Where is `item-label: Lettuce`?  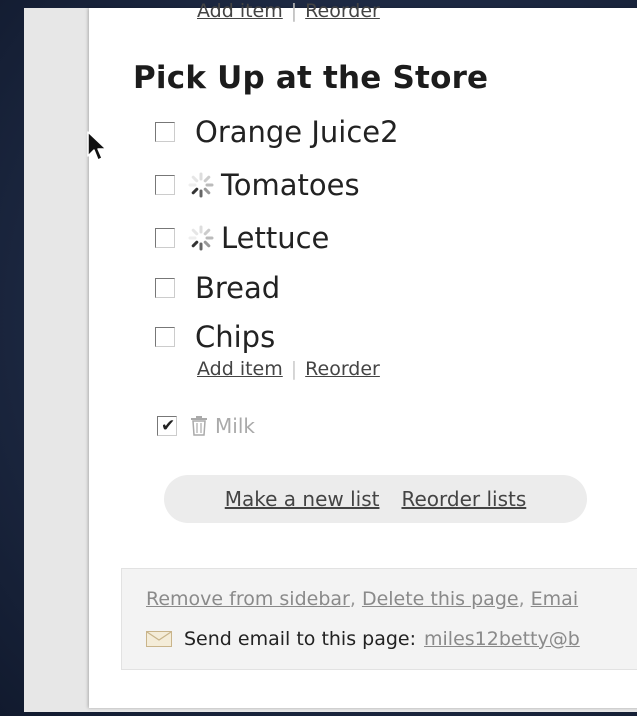 item-label: Lettuce is located at coordinates (275, 238).